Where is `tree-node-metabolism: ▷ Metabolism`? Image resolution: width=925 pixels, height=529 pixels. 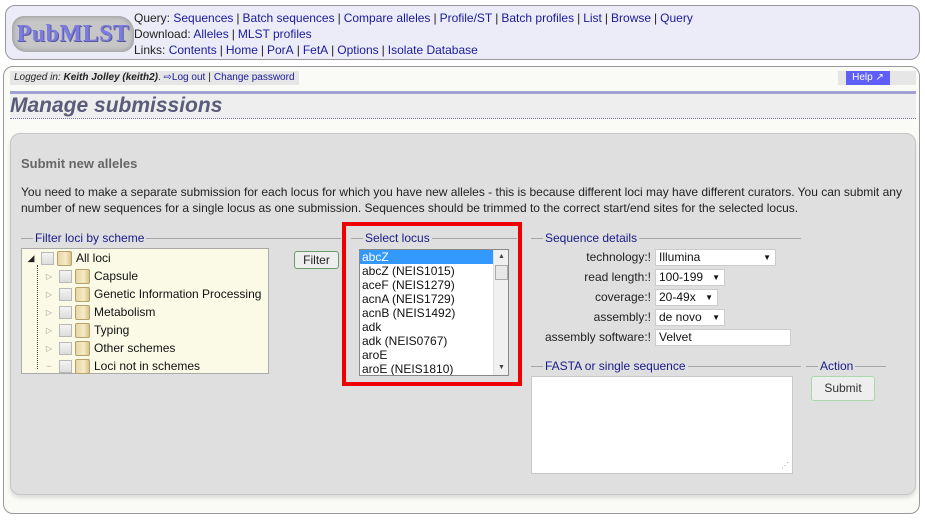 tree-node-metabolism: ▷ Metabolism is located at coordinates (98, 312).